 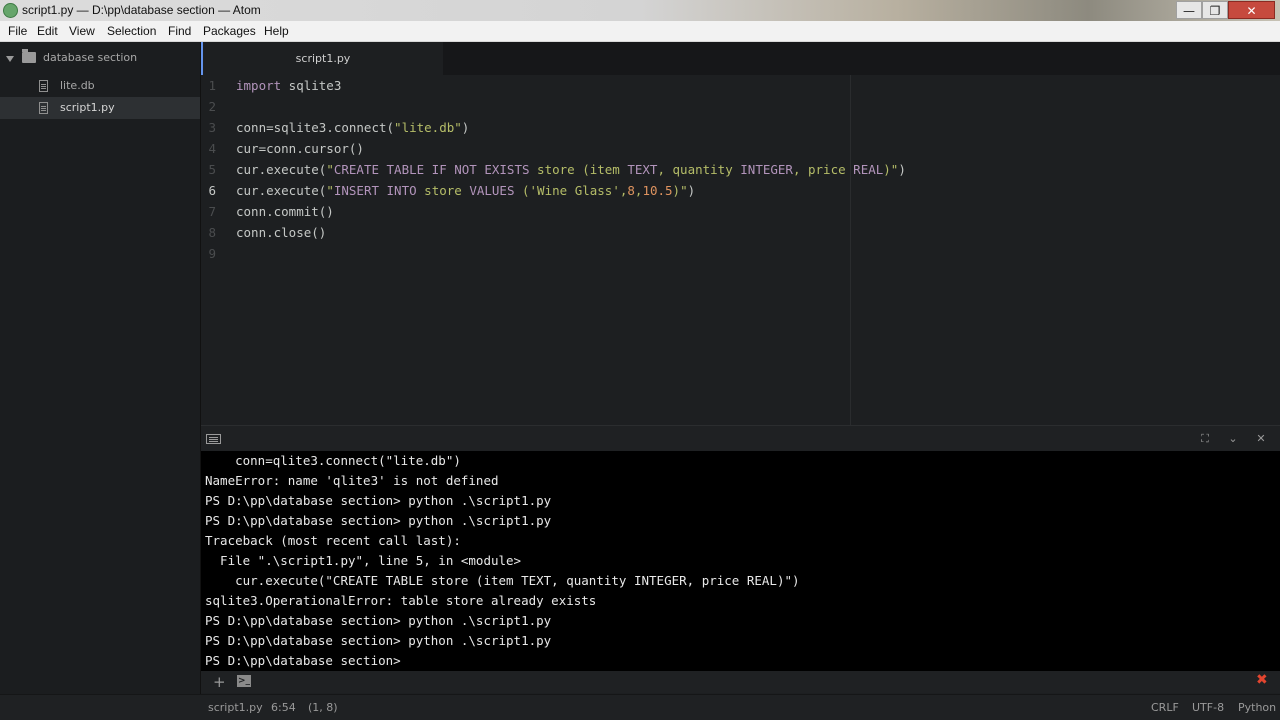 What do you see at coordinates (823, 169) in the screenshot?
I see `code-token: , price` at bounding box center [823, 169].